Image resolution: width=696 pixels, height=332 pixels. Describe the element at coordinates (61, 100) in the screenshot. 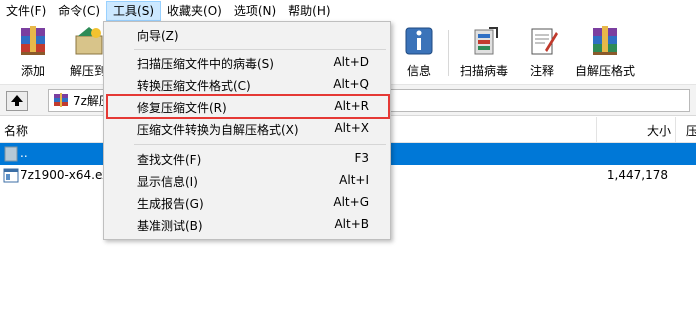

I see `archive-icon` at that location.